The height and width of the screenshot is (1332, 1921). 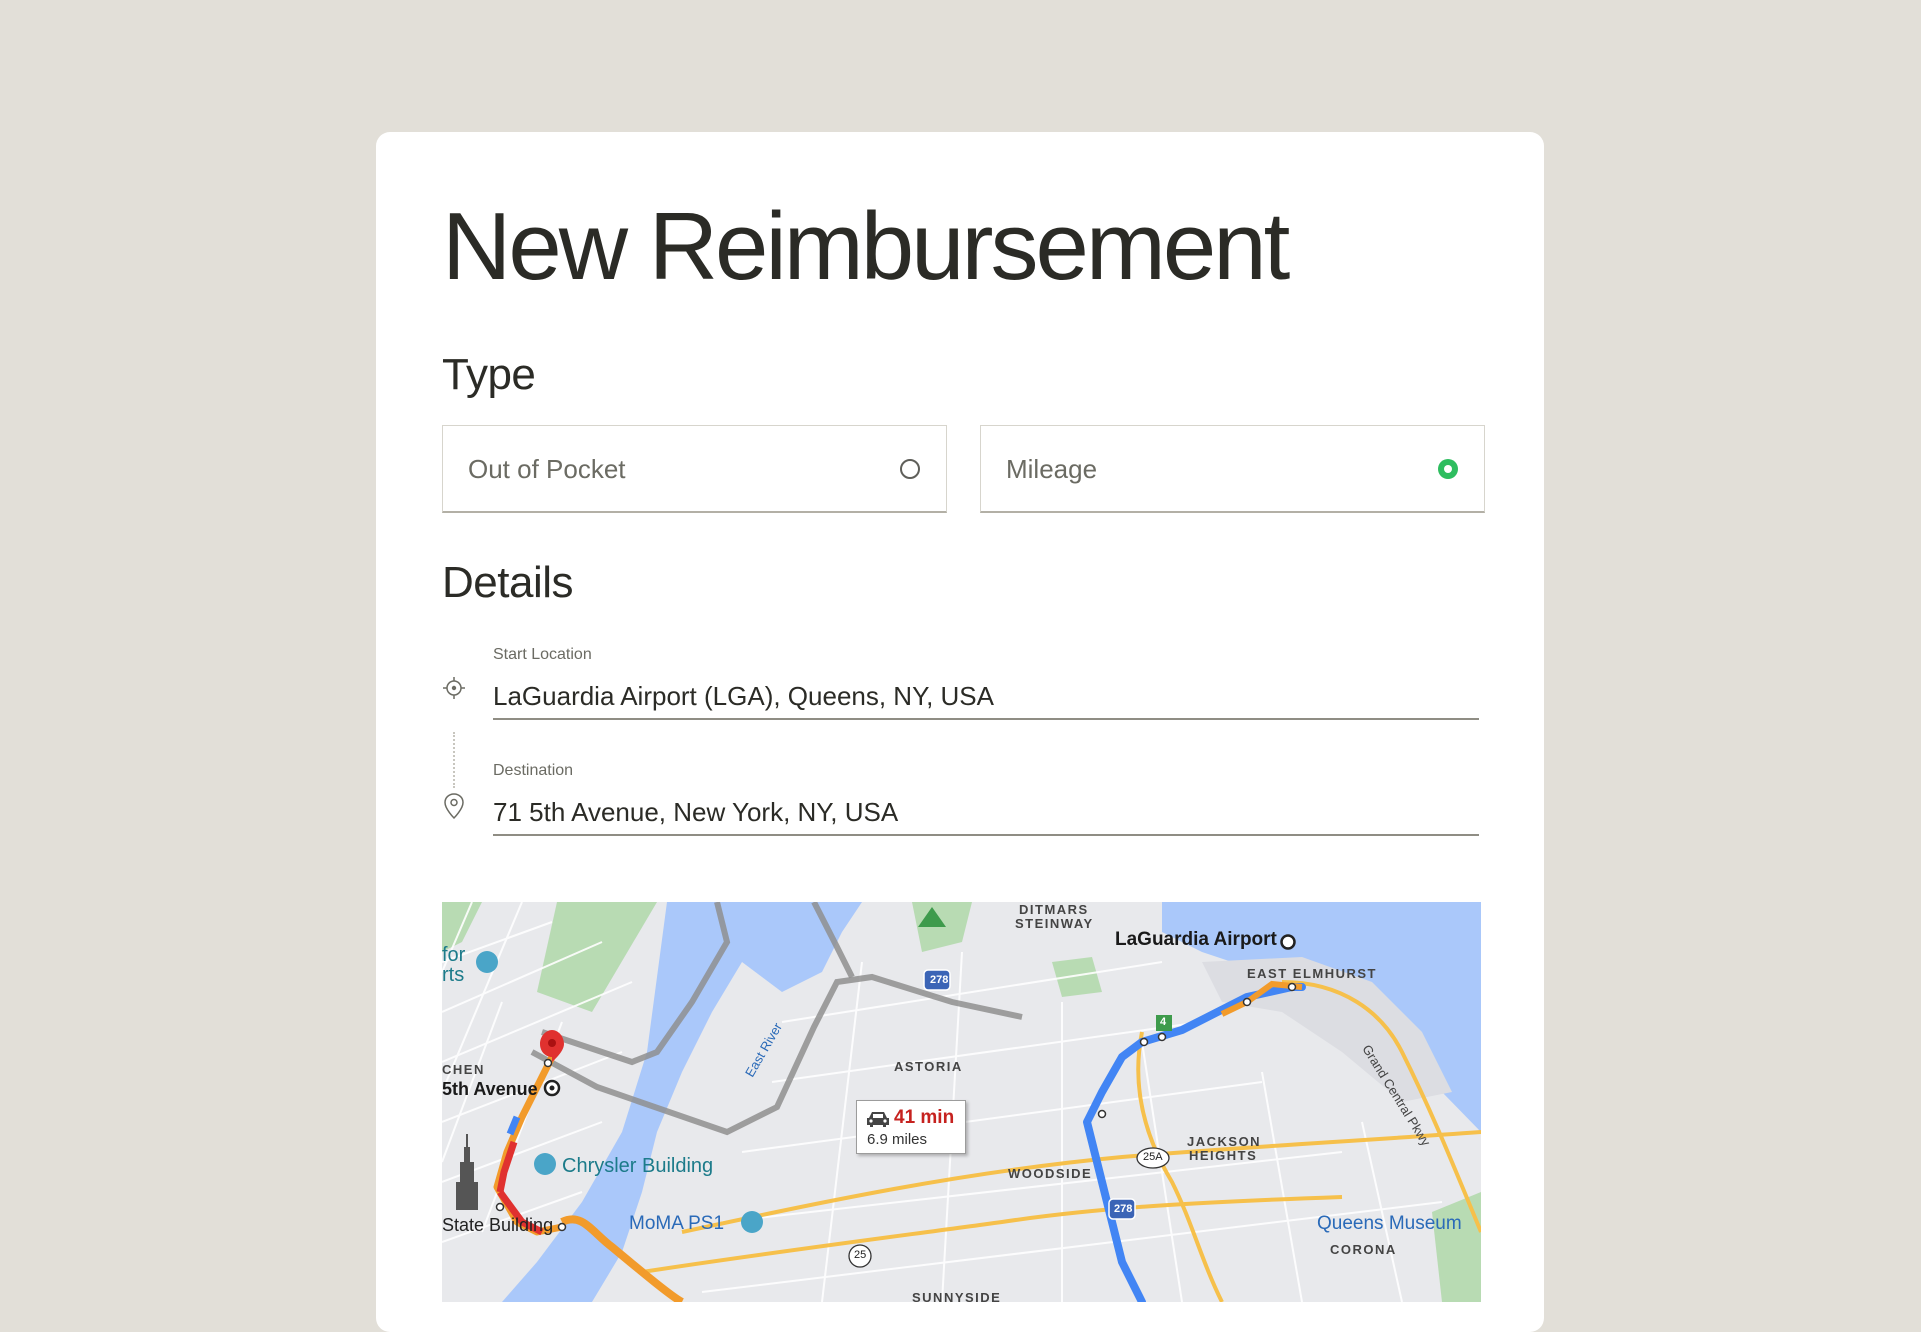 I want to click on route-distance: 6.9 miles, so click(x=897, y=1139).